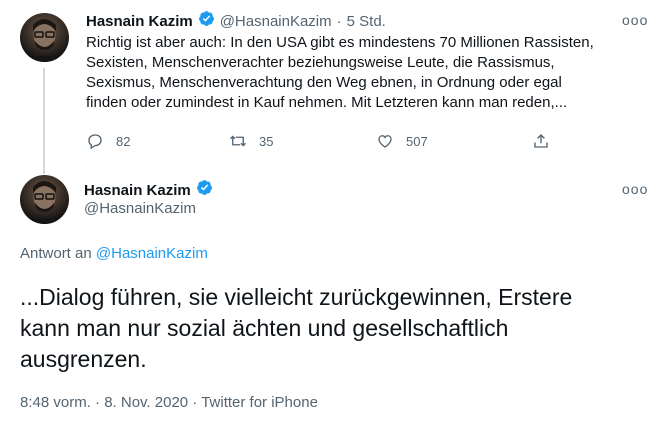 The height and width of the screenshot is (433, 661). What do you see at coordinates (417, 141) in the screenshot?
I see `like-count: 507` at bounding box center [417, 141].